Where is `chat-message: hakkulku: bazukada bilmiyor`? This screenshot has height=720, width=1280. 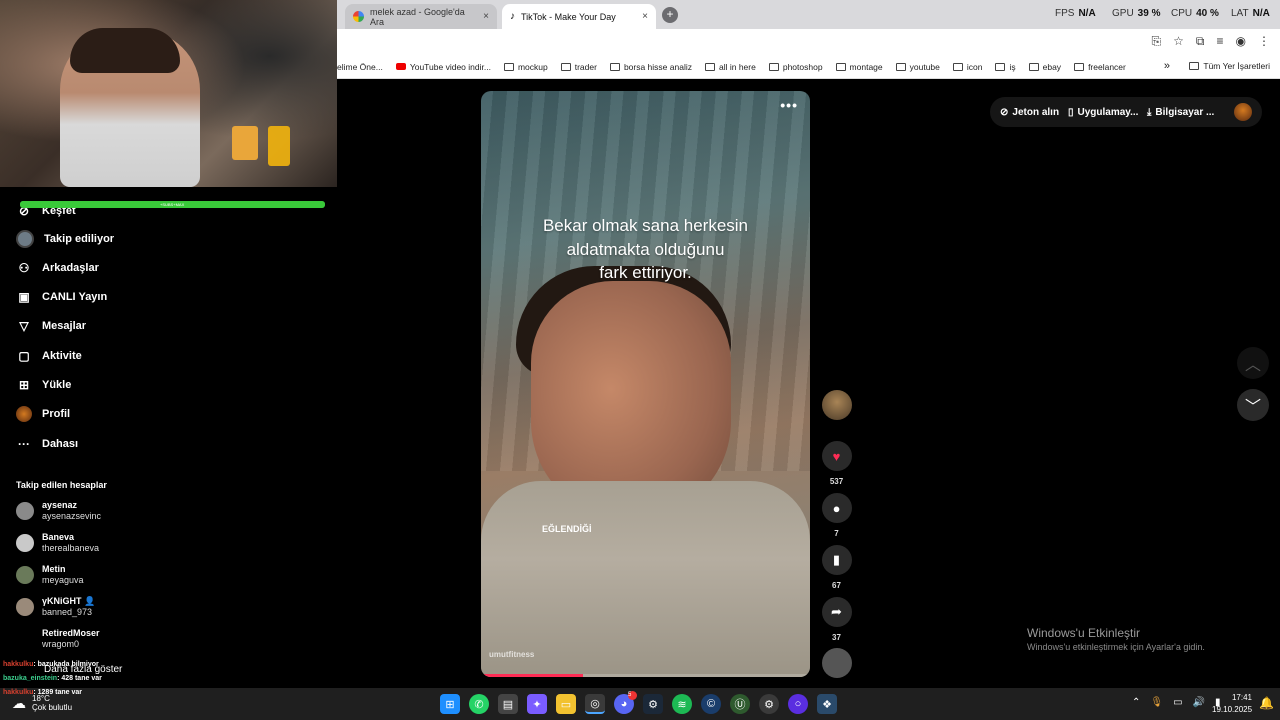
chat-message: hakkulku: bazukada bilmiyor is located at coordinates (51, 664).